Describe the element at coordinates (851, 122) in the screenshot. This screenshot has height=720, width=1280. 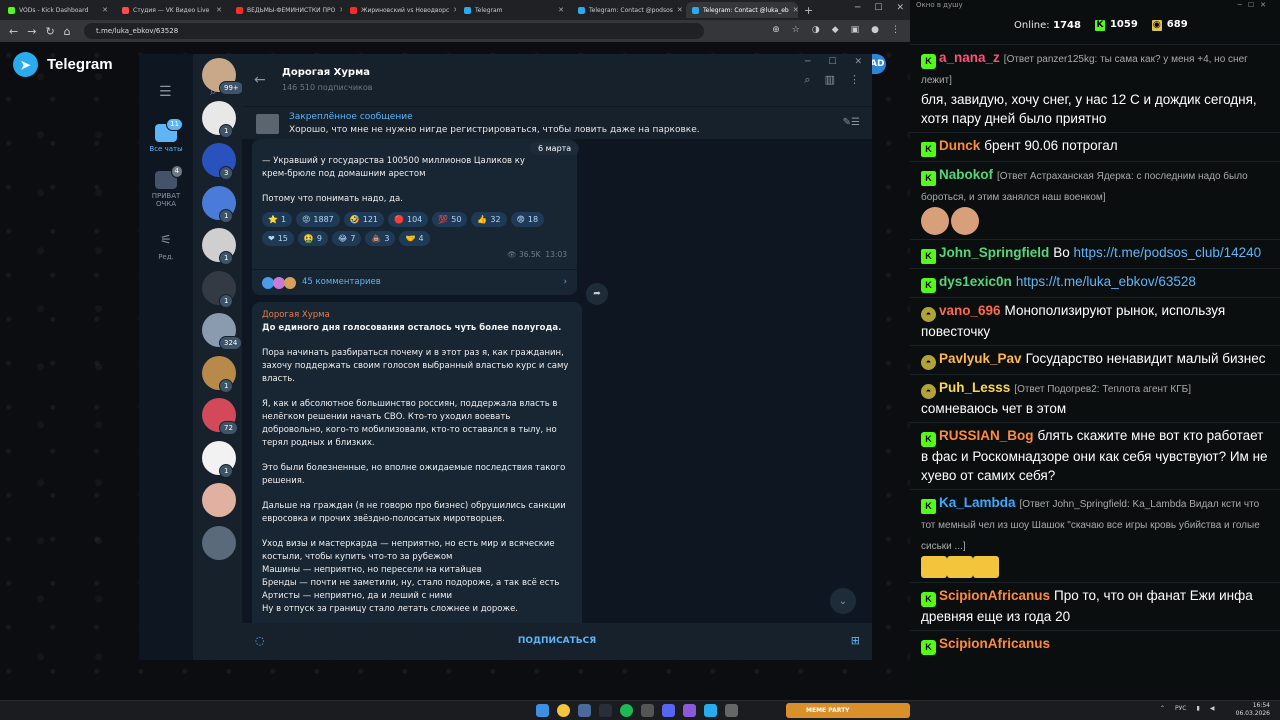
I see `pinned-list-icon: ✎☰` at that location.